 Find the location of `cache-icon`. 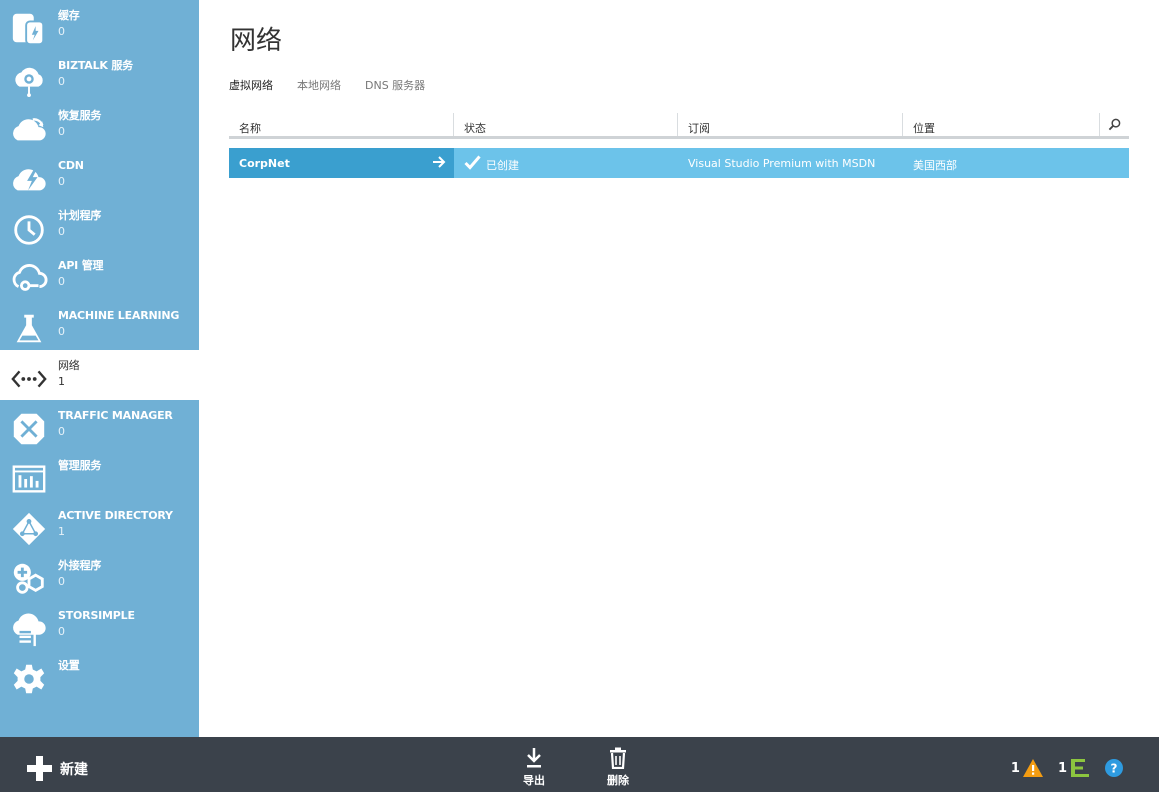

cache-icon is located at coordinates (29, 29).